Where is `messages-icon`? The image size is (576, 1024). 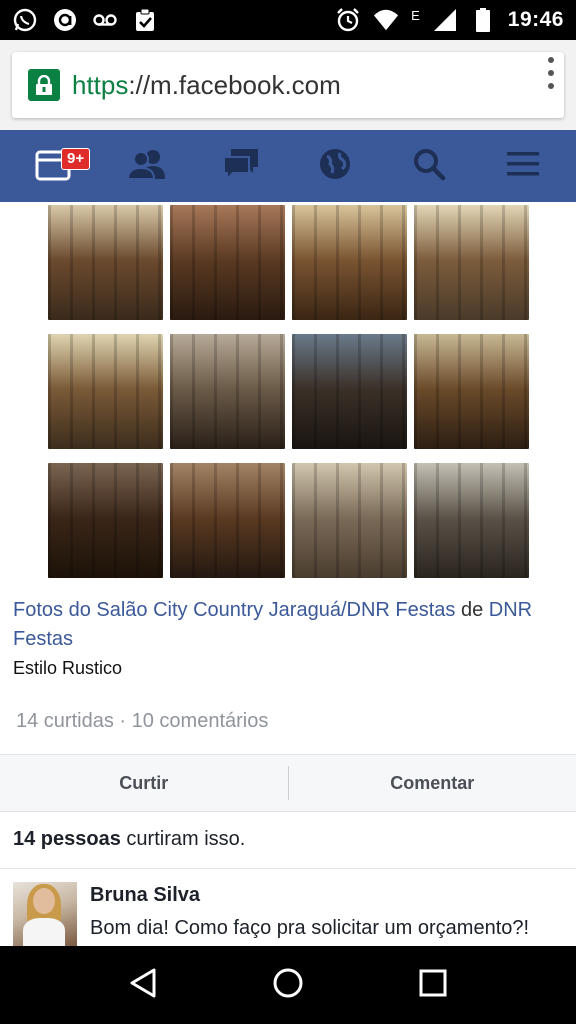 messages-icon is located at coordinates (241, 166).